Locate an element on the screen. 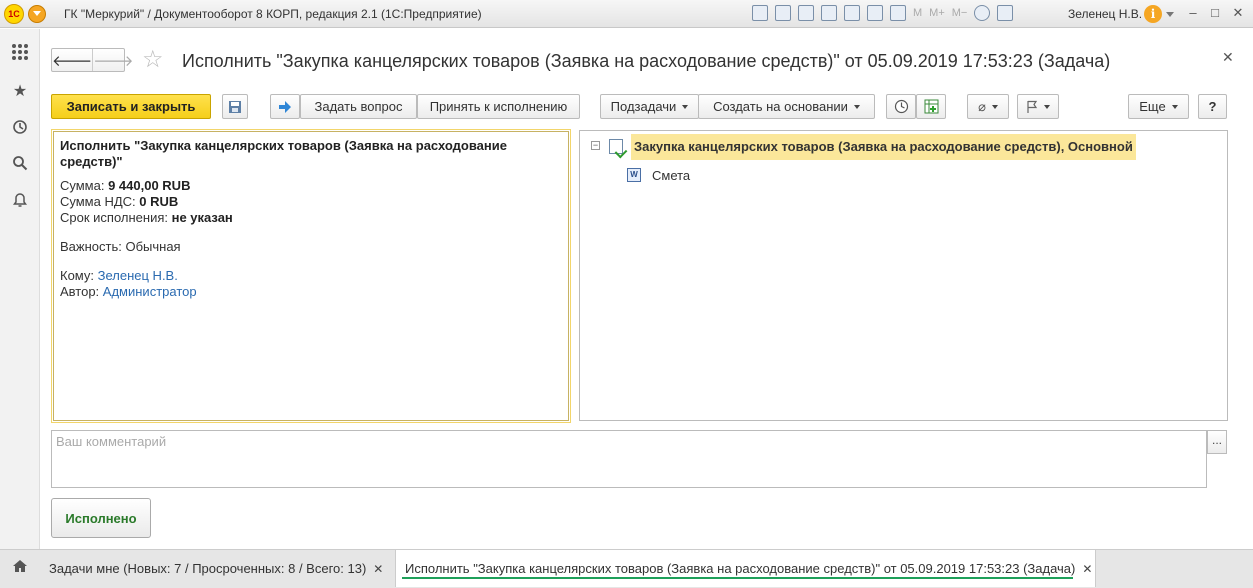 The image size is (1253, 588). deadline-value: не указан is located at coordinates (202, 217).